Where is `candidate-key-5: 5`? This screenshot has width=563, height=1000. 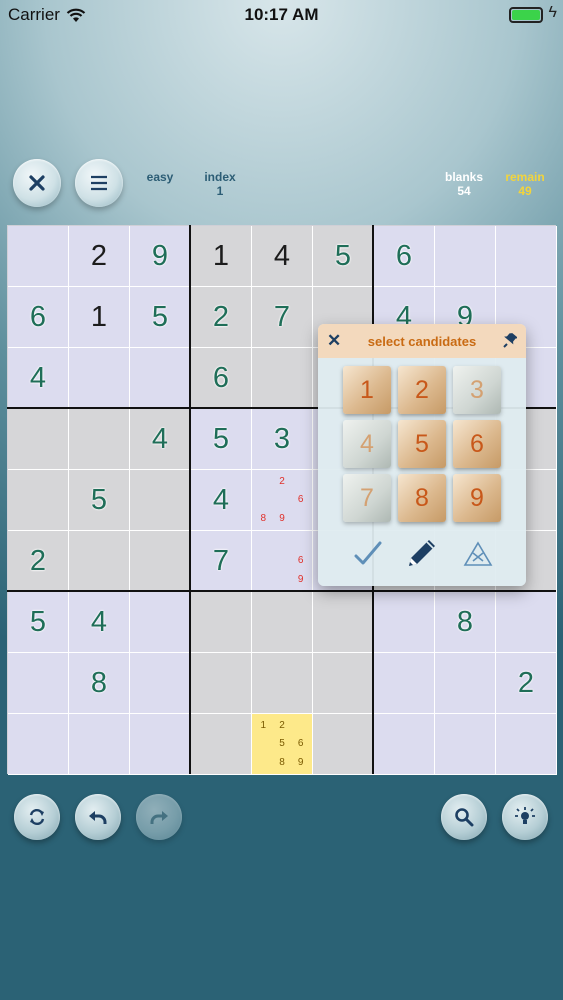
candidate-key-5: 5 is located at coordinates (422, 444).